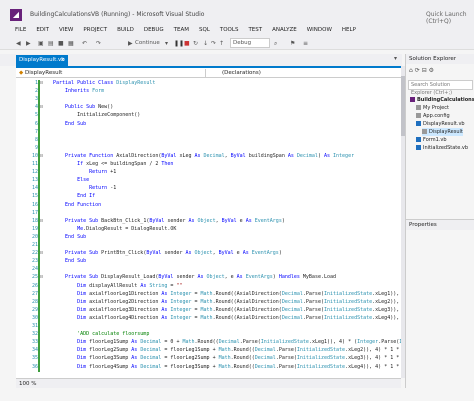 This screenshot has height=401, width=474. What do you see at coordinates (446, 148) in the screenshot?
I see `tree-item-label: InitializedState.vb` at bounding box center [446, 148].